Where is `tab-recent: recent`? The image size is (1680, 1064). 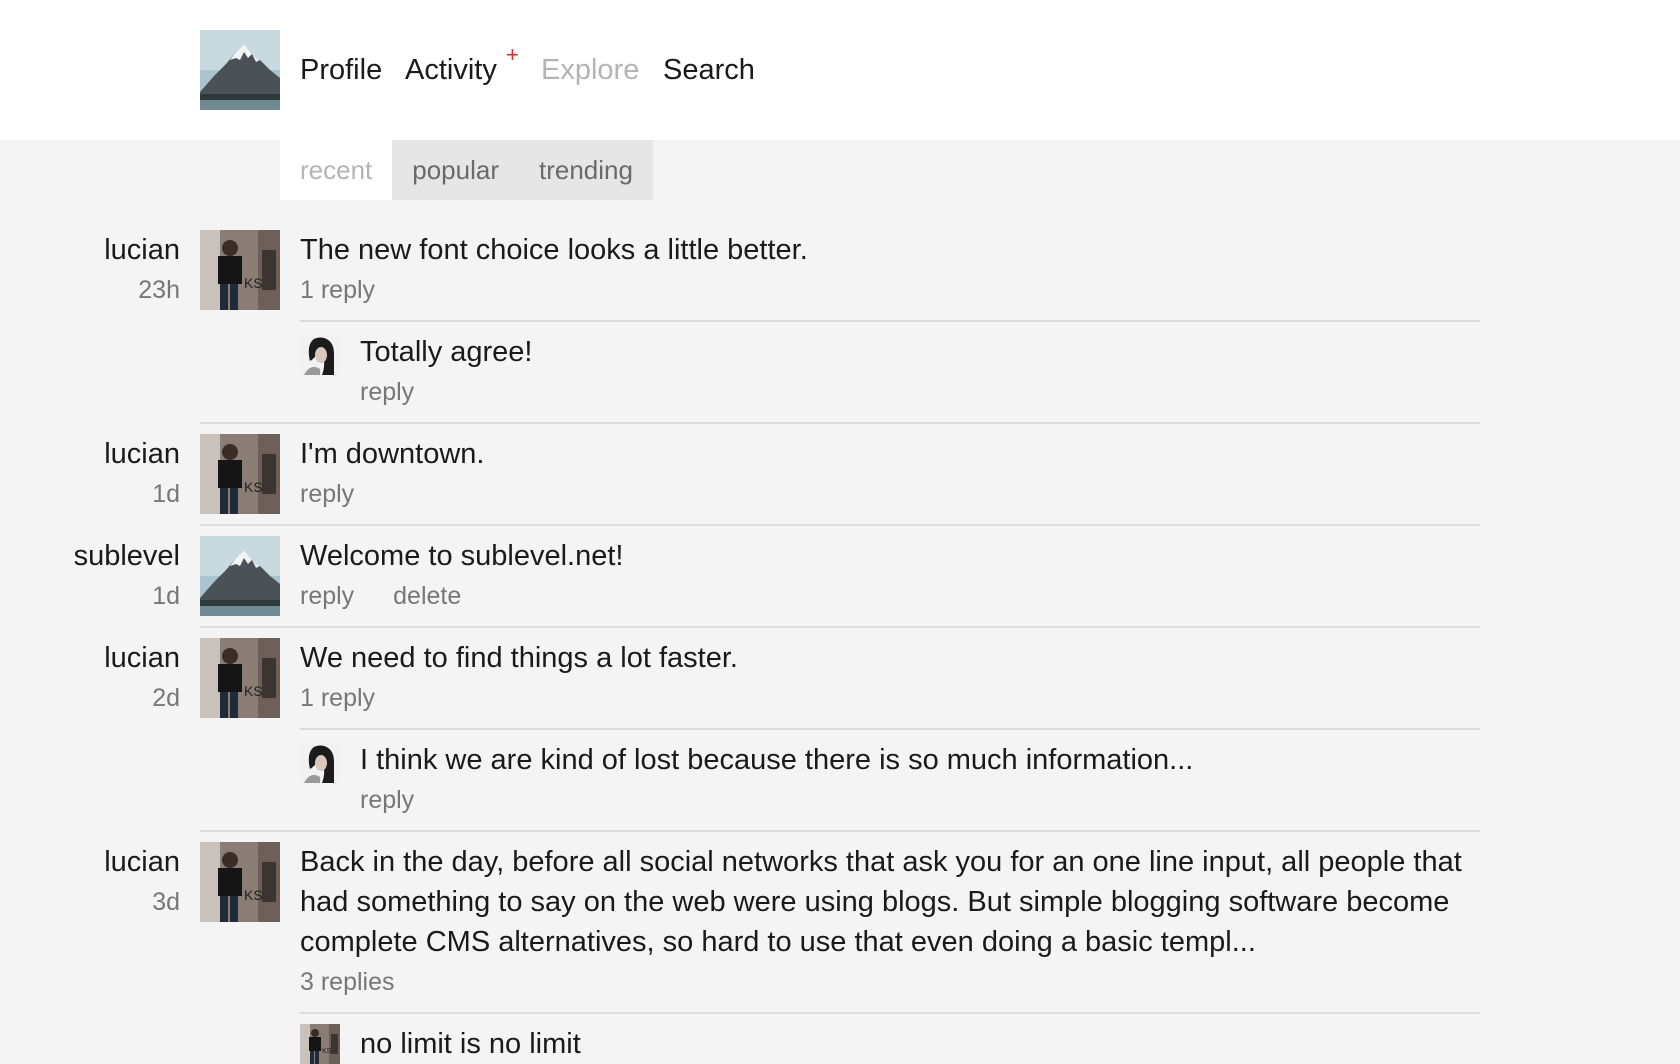
tab-recent: recent is located at coordinates (336, 170).